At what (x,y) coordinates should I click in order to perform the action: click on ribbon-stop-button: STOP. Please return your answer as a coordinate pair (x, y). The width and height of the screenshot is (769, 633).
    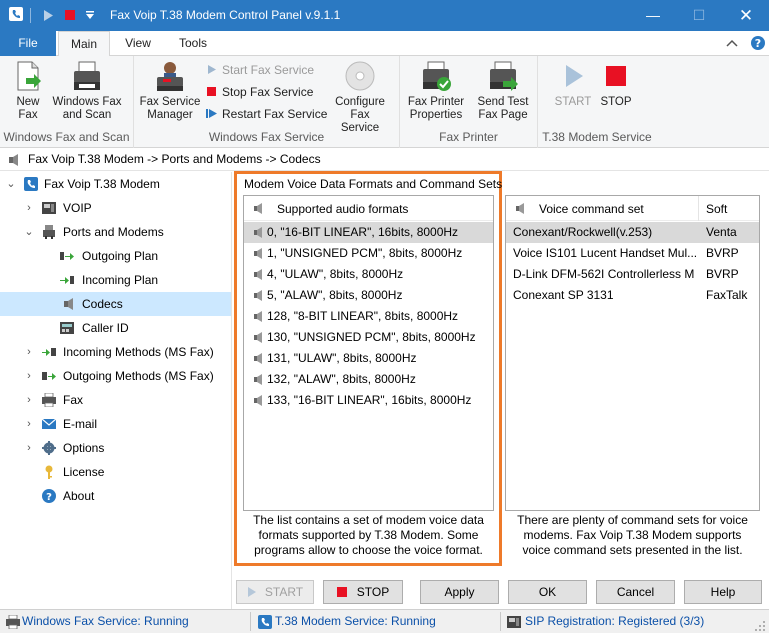
    Looking at the image, I should click on (616, 84).